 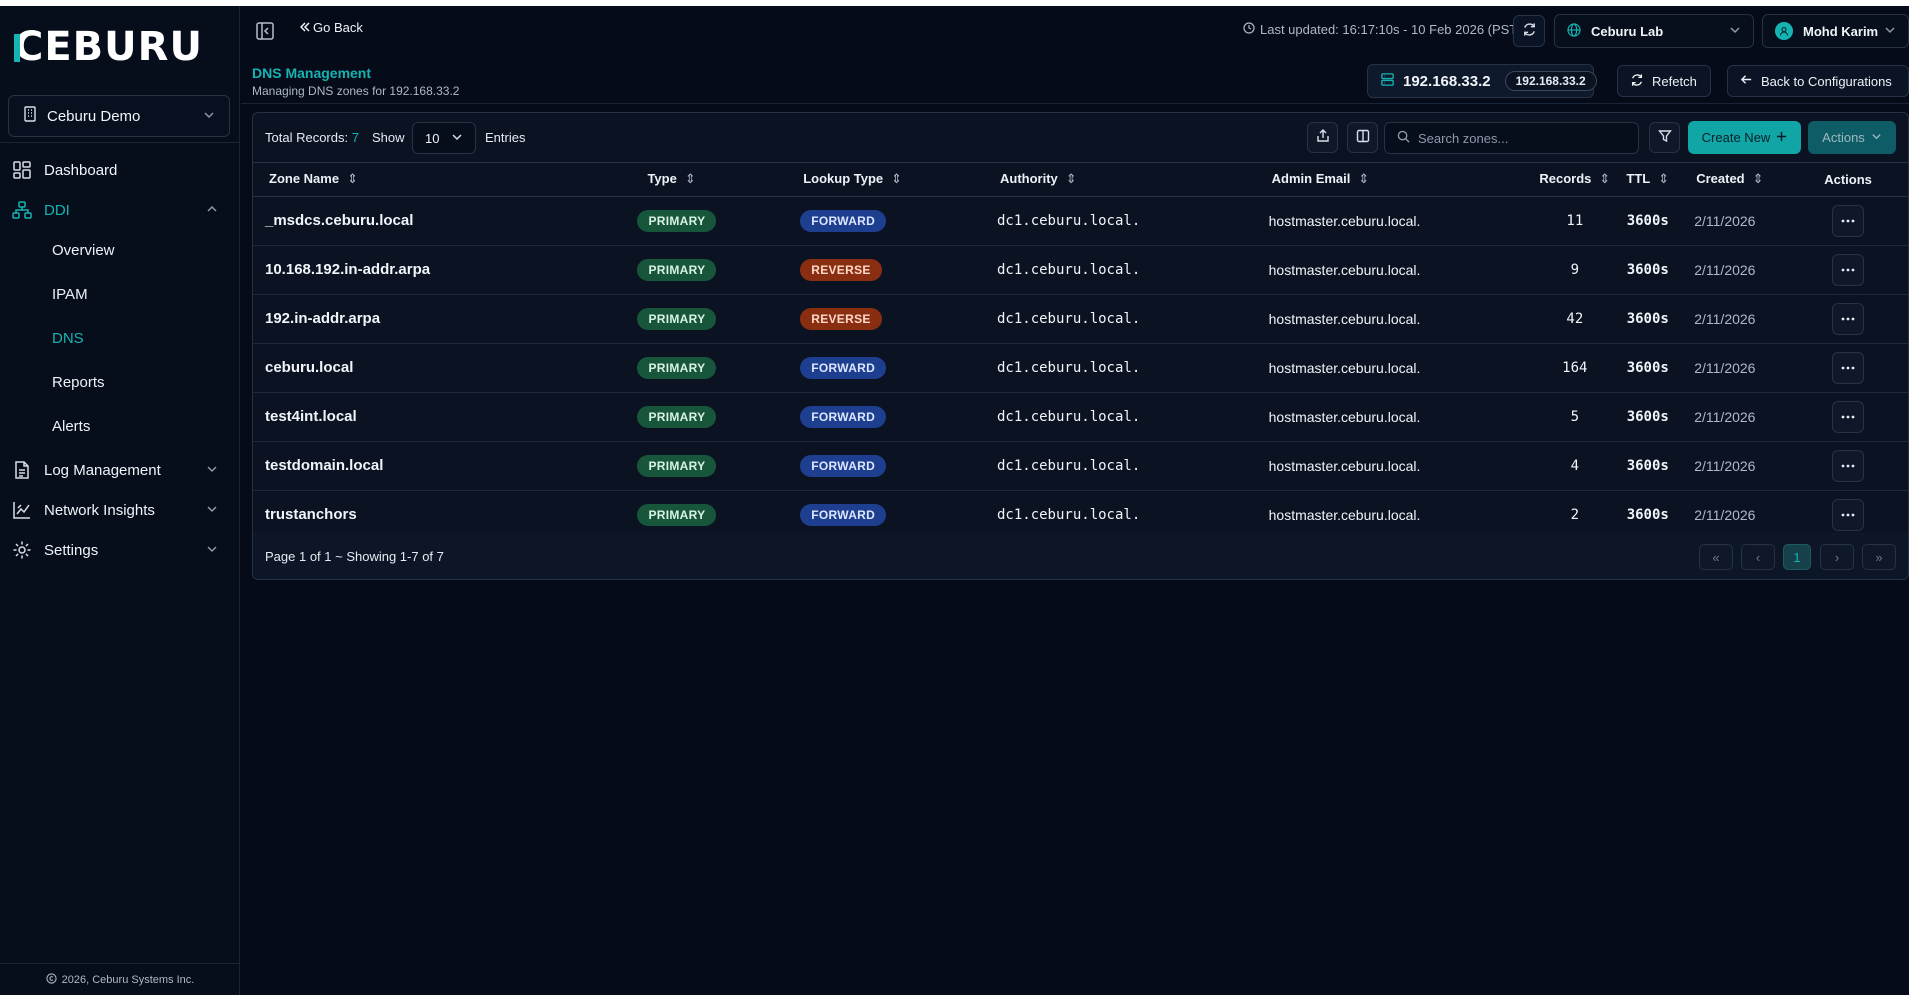 I want to click on page-number-button: 1, so click(x=1797, y=557).